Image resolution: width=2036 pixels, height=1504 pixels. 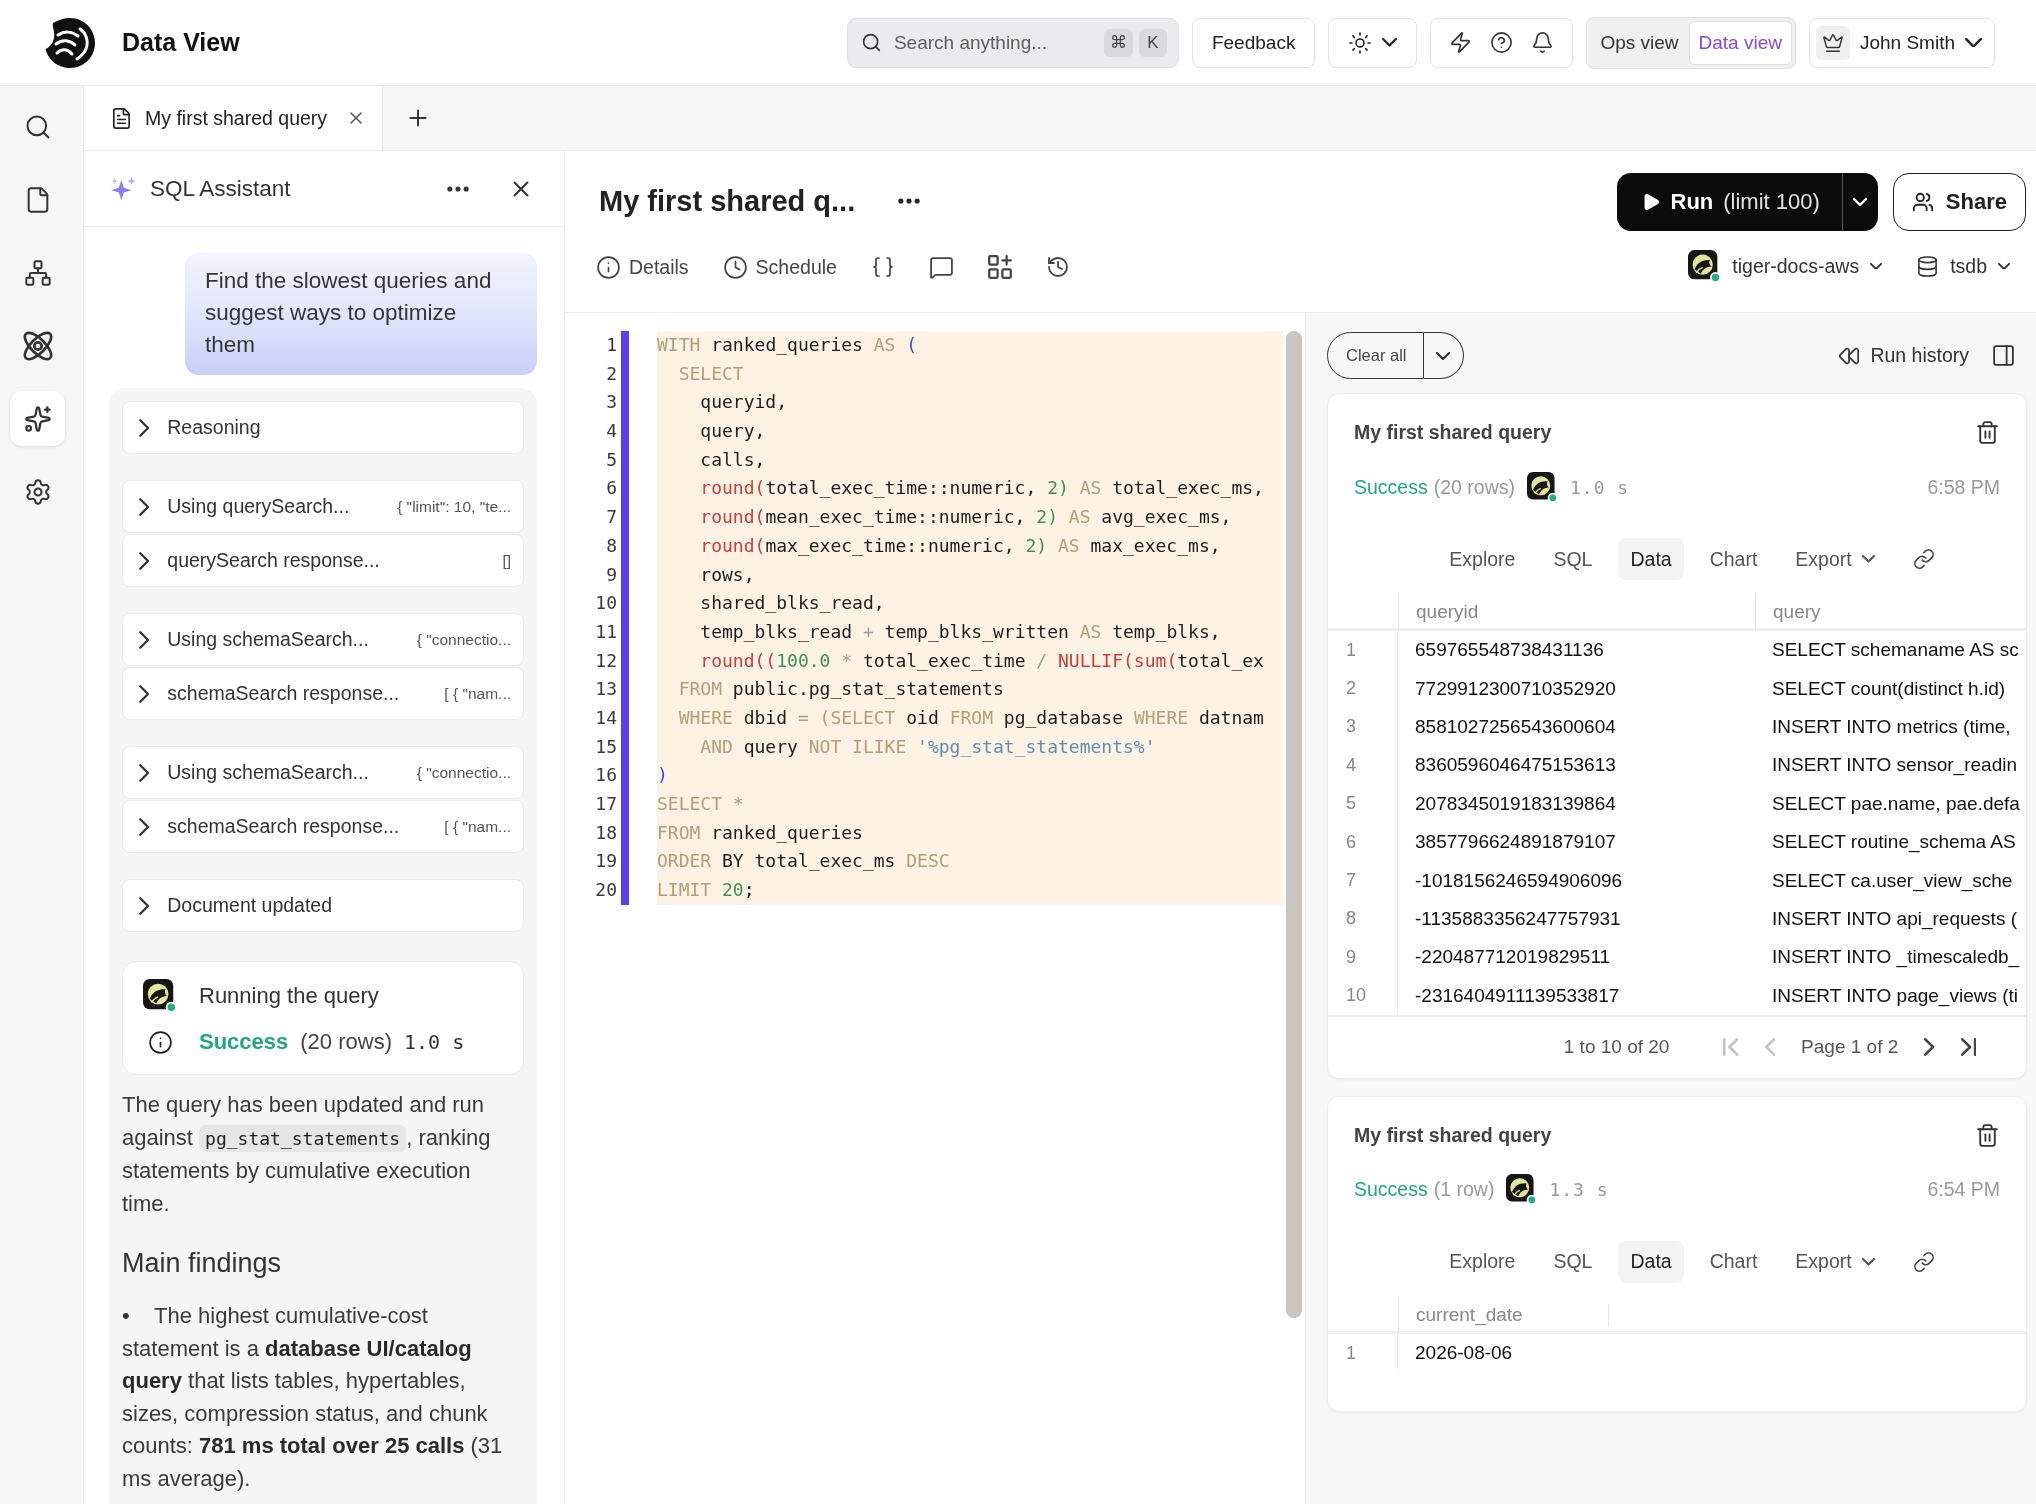 What do you see at coordinates (1515, 842) in the screenshot?
I see `table-cell-text: 3857796624891879107` at bounding box center [1515, 842].